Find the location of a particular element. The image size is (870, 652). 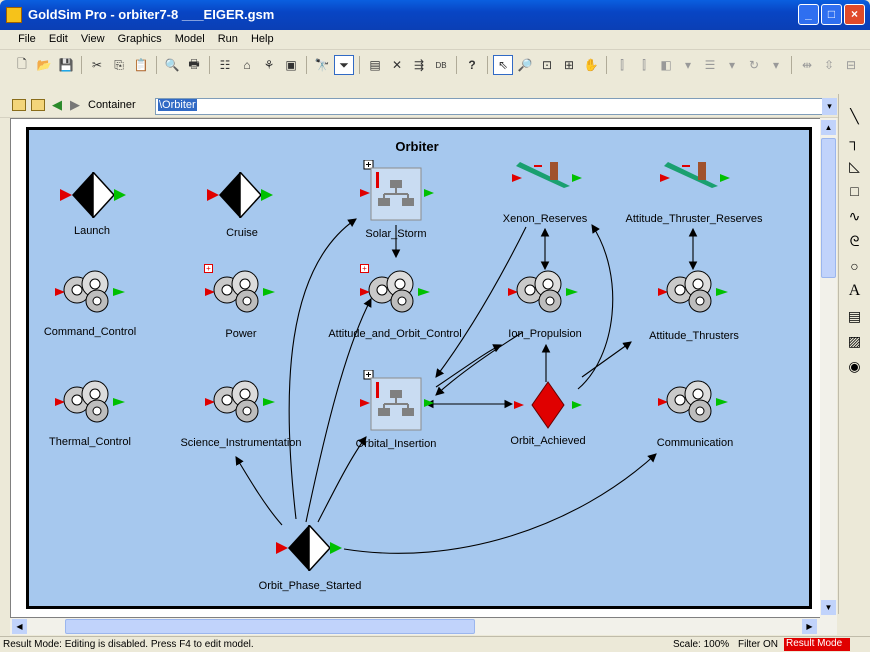

note-tool-icon: ▤ is located at coordinates (855, 316).